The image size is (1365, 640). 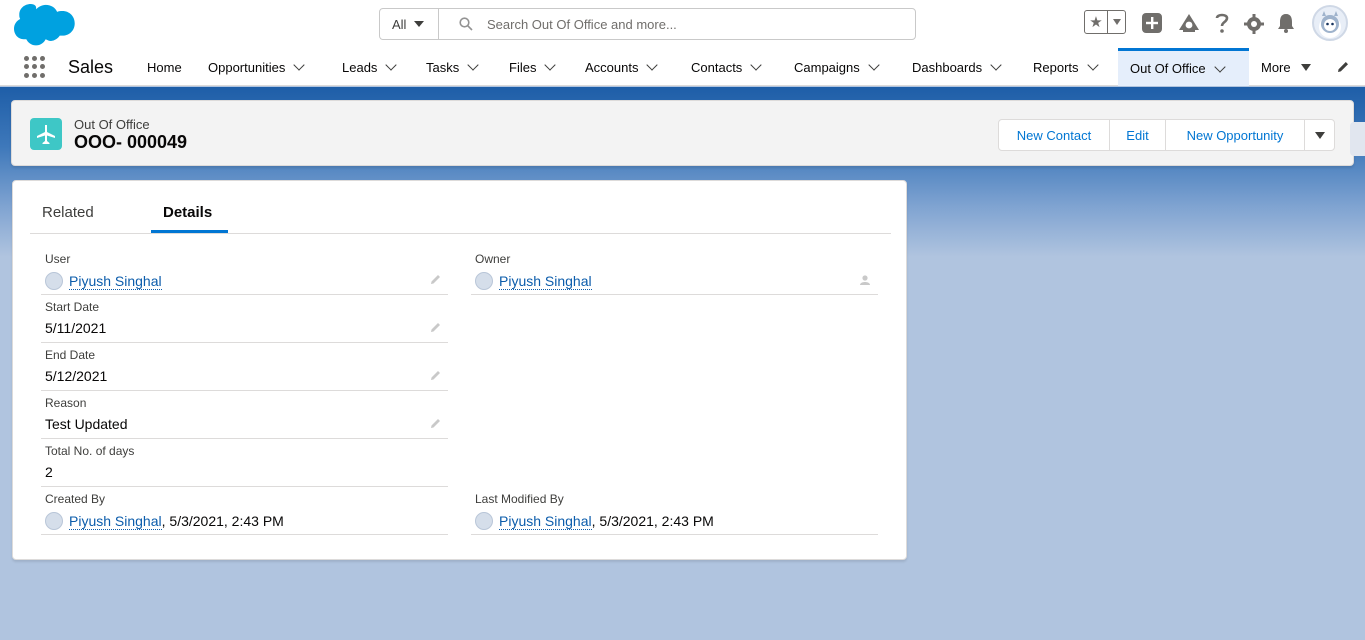 I want to click on field-user: User Piyush Singhal, so click(x=244, y=271).